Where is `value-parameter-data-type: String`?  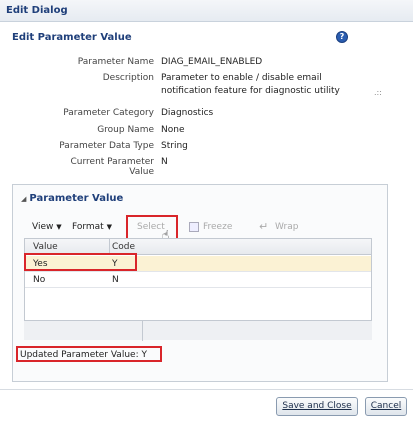
value-parameter-data-type: String is located at coordinates (174, 146).